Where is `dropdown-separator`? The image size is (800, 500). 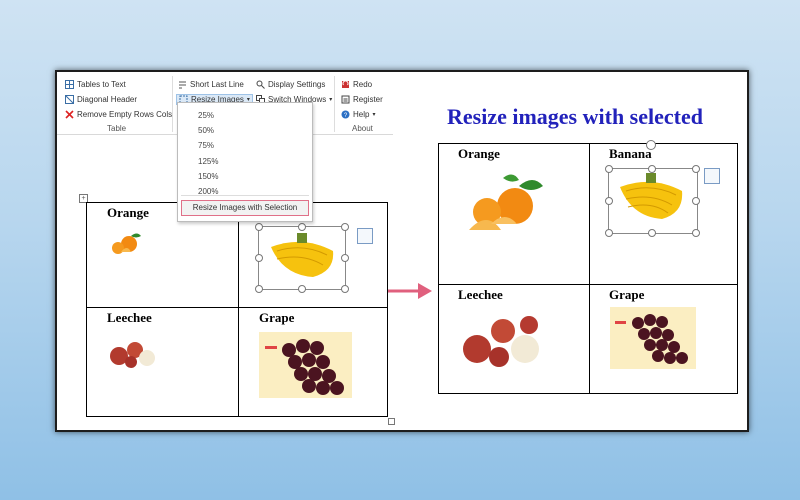 dropdown-separator is located at coordinates (245, 195).